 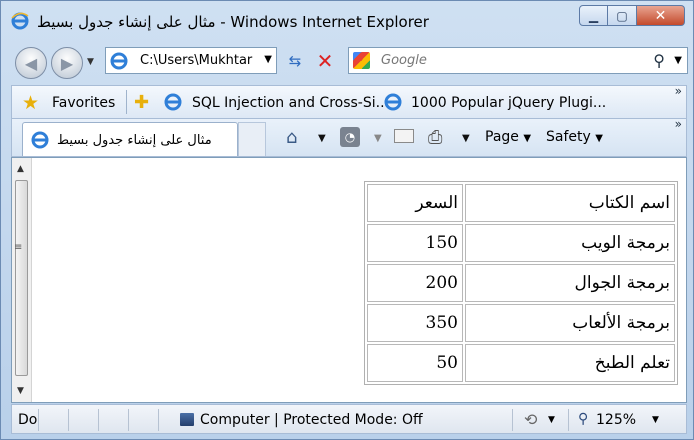 I want to click on table-row: برمجة الويب 150, so click(x=521, y=243).